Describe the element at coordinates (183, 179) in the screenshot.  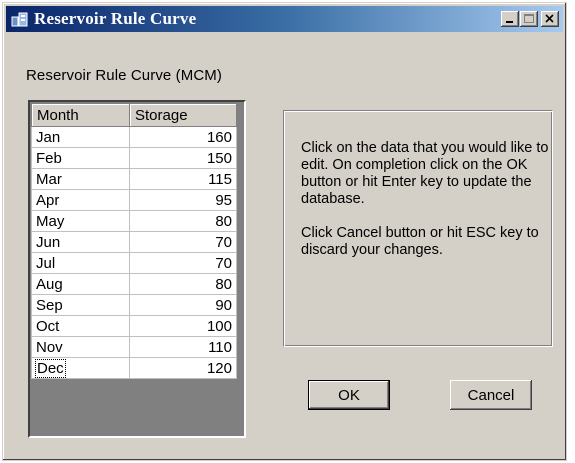
I see `storage-cell: 115` at that location.